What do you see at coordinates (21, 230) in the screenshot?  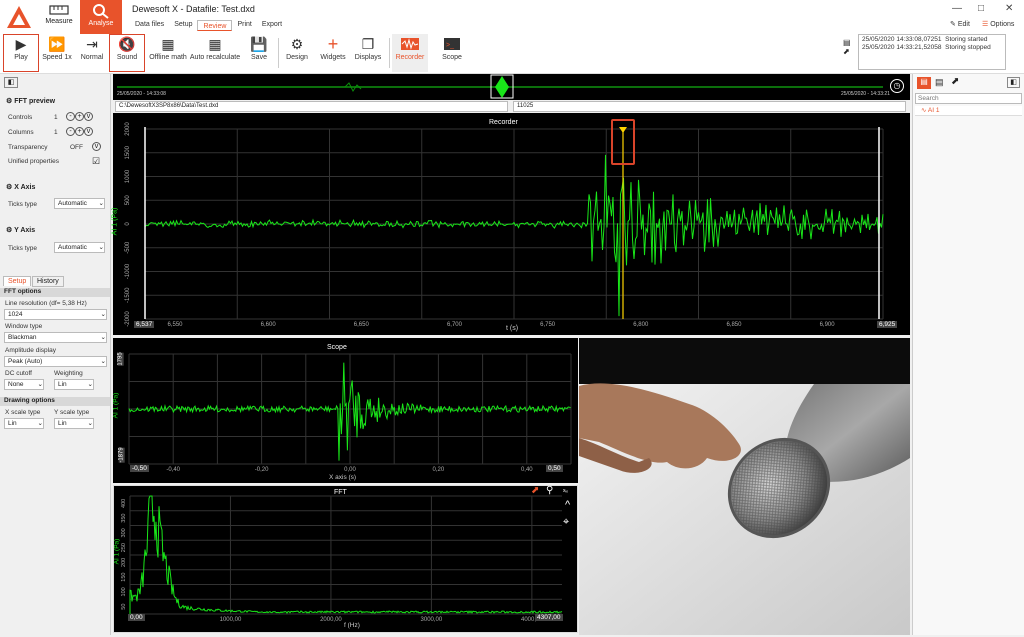 I see `y-axis-header: ⚙ Y Axis` at bounding box center [21, 230].